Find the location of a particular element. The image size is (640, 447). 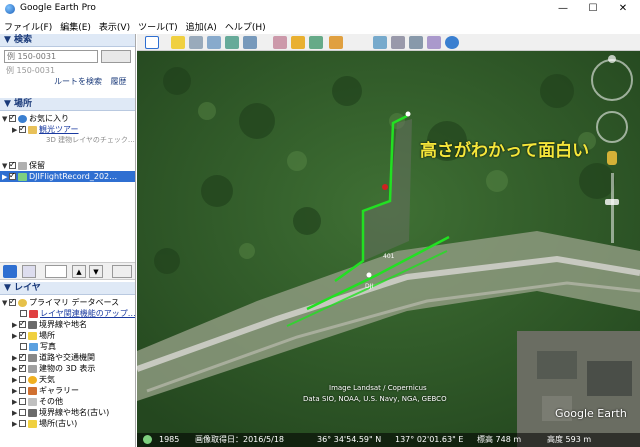

other-icon is located at coordinates (32, 401).